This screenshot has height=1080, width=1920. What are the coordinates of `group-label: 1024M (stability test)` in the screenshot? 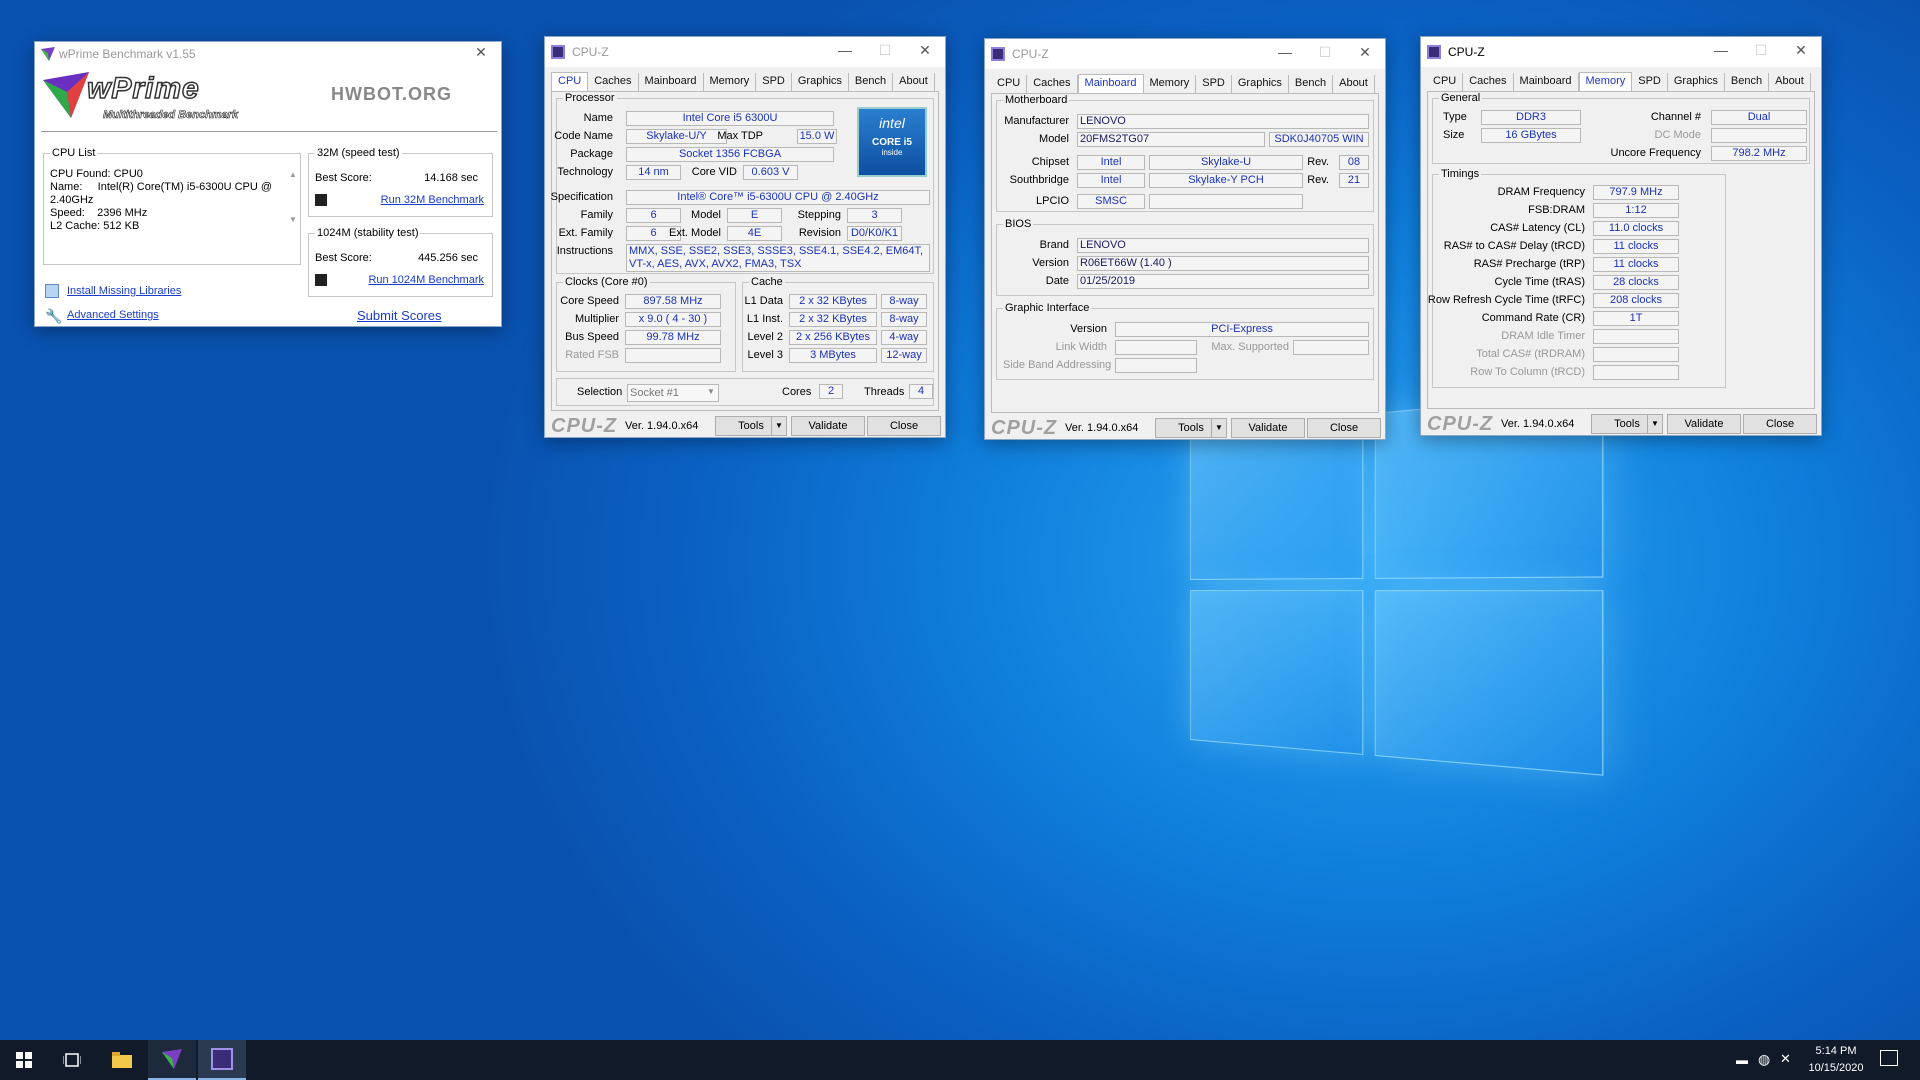 It's located at (368, 233).